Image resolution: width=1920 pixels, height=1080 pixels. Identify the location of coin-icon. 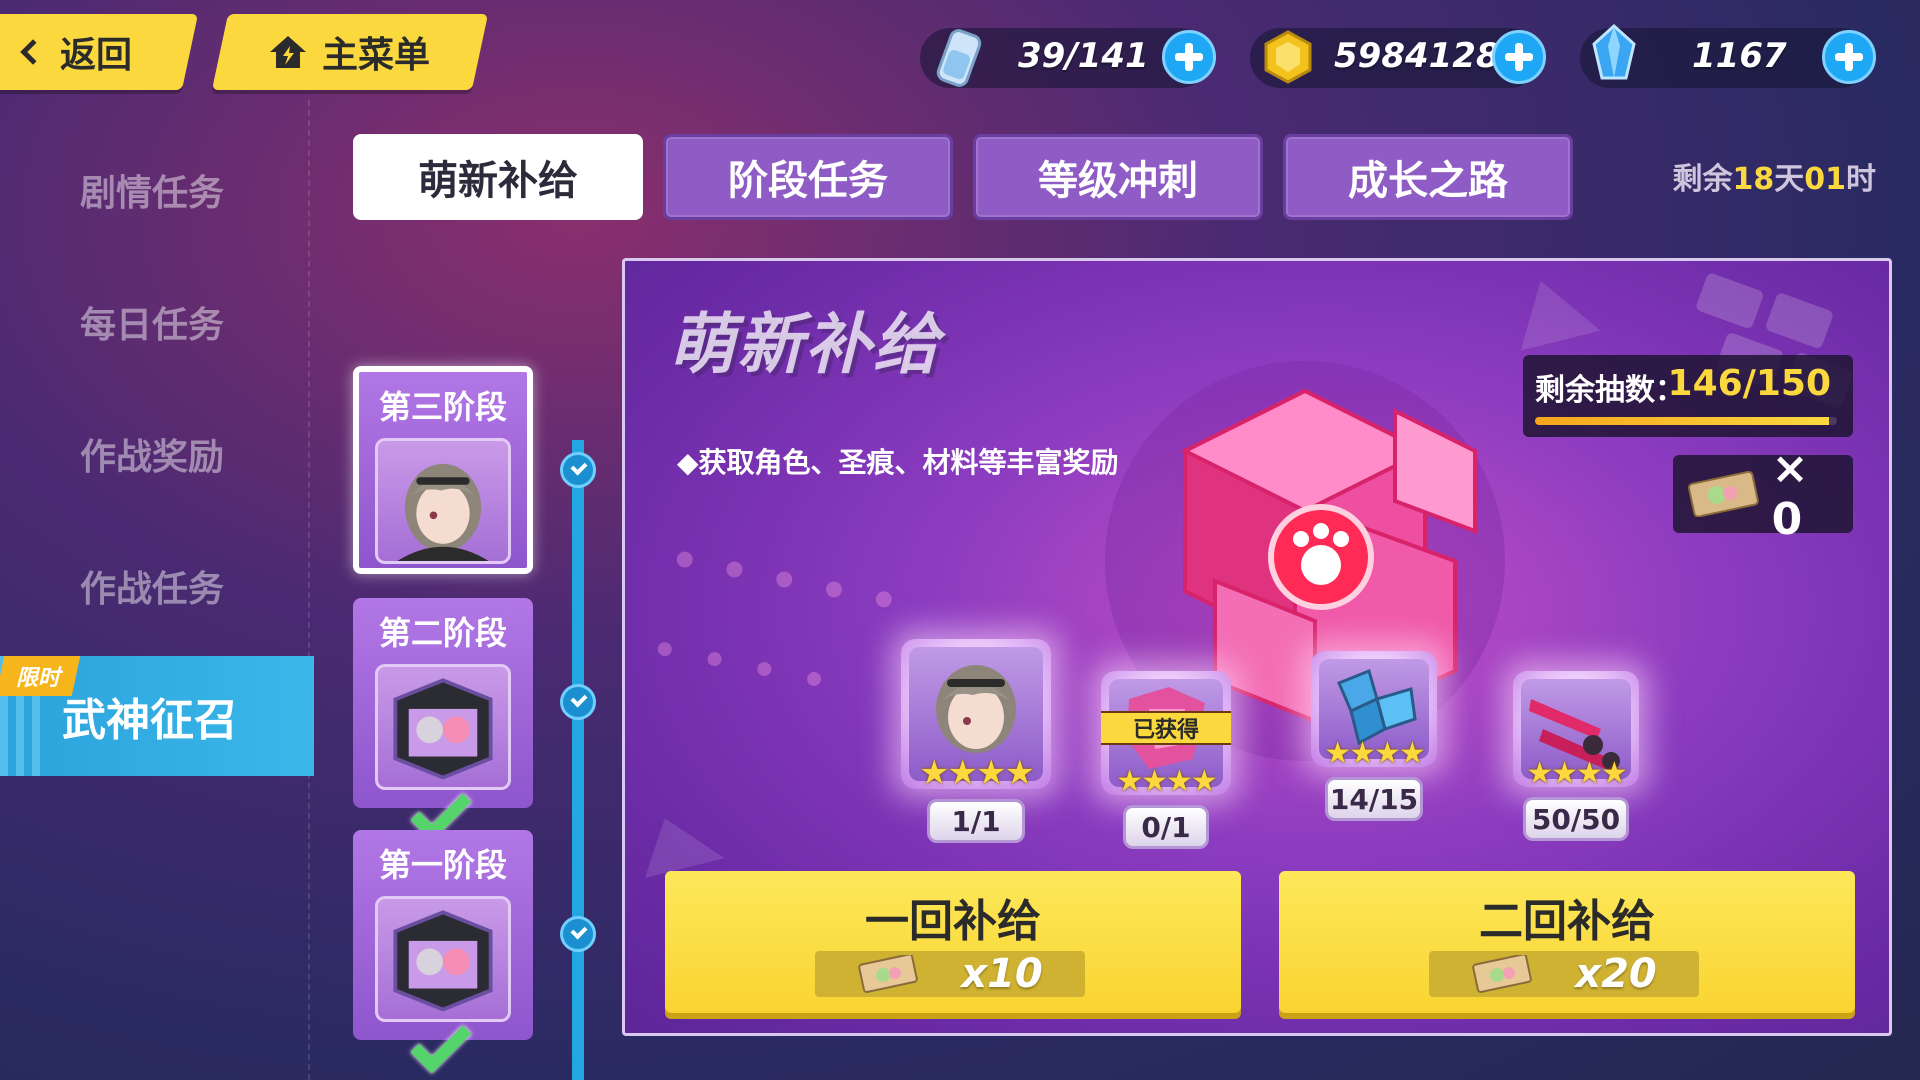
(1288, 57).